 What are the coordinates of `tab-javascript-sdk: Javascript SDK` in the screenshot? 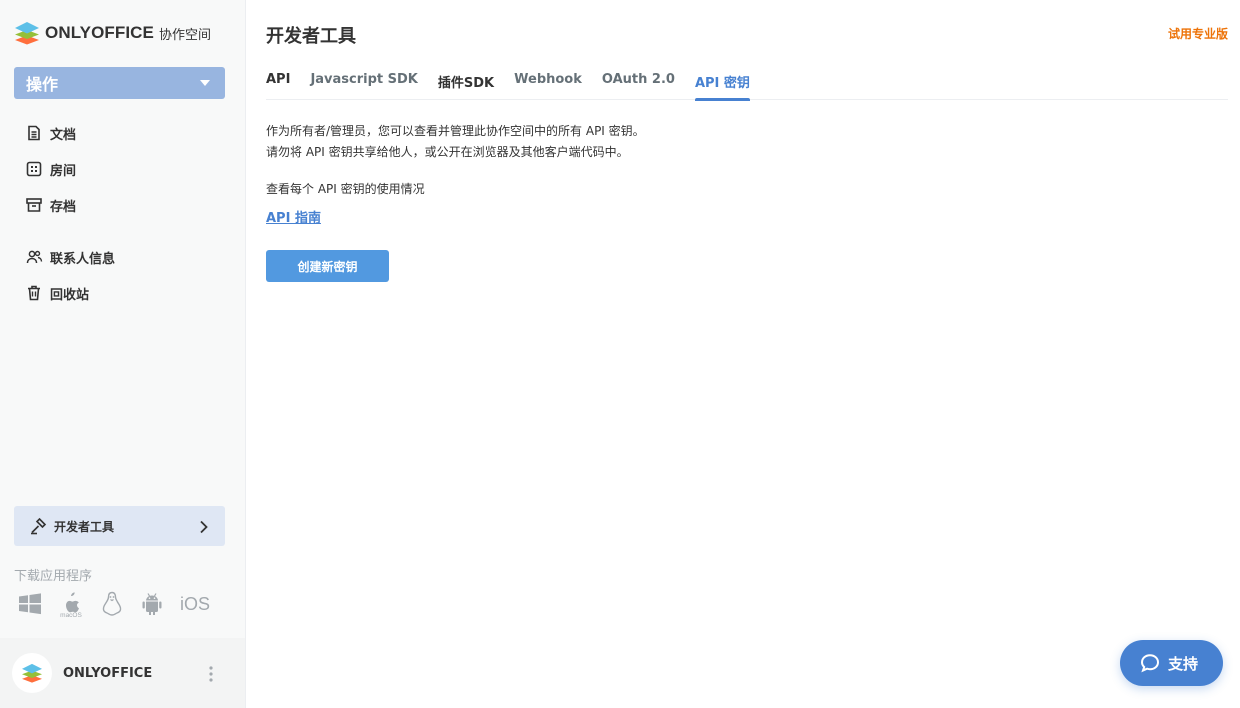 It's located at (363, 86).